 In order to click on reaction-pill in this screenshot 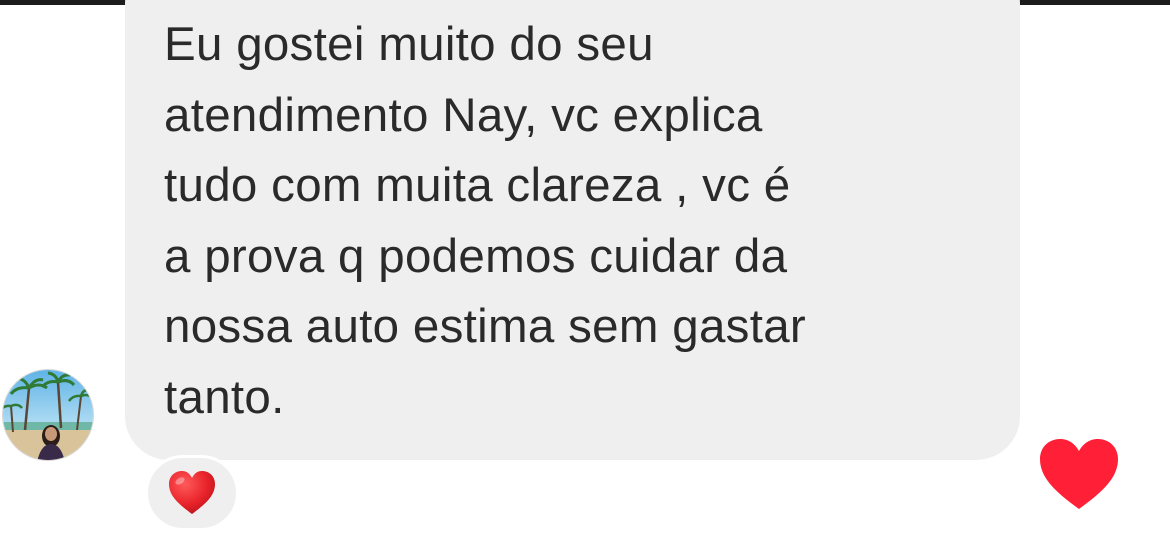, I will do `click(192, 493)`.